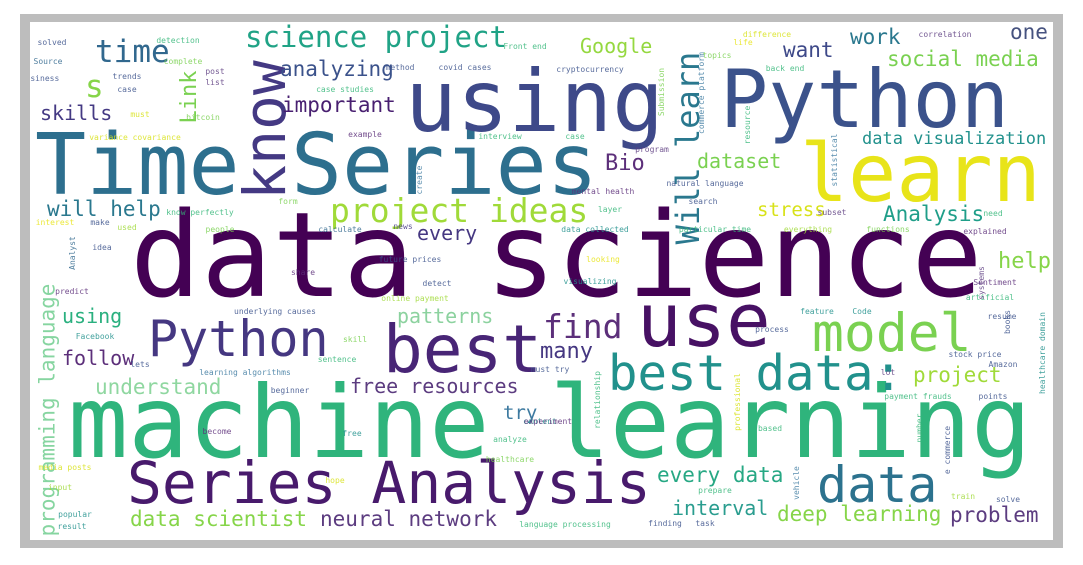 The height and width of the screenshot is (565, 1083). Describe the element at coordinates (72, 253) in the screenshot. I see `word-analyst: Analyst` at that location.